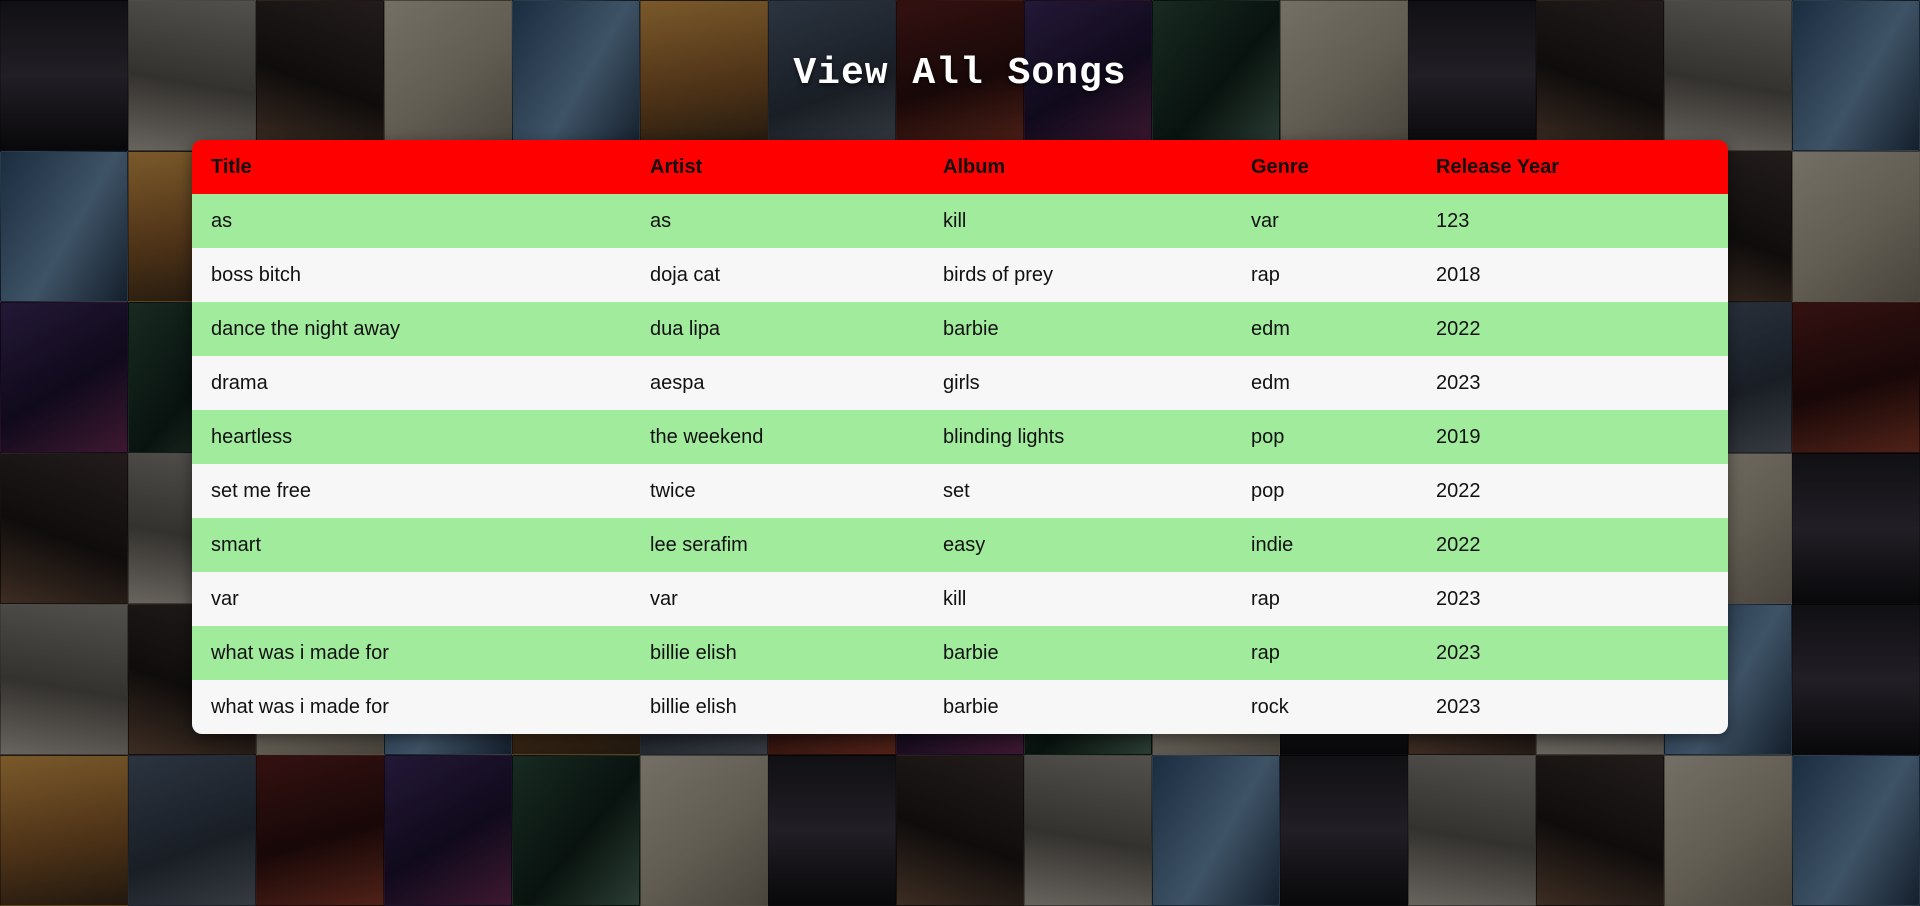 Image resolution: width=1920 pixels, height=906 pixels. I want to click on table-row: var var kill rap 2023, so click(960, 599).